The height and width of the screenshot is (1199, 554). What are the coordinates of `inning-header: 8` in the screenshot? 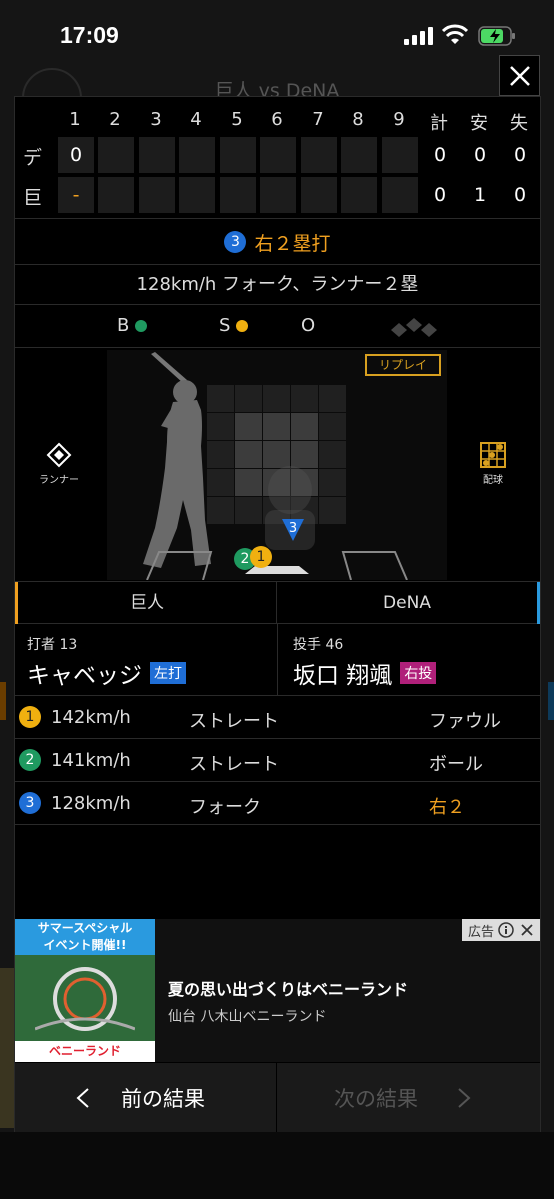 It's located at (358, 119).